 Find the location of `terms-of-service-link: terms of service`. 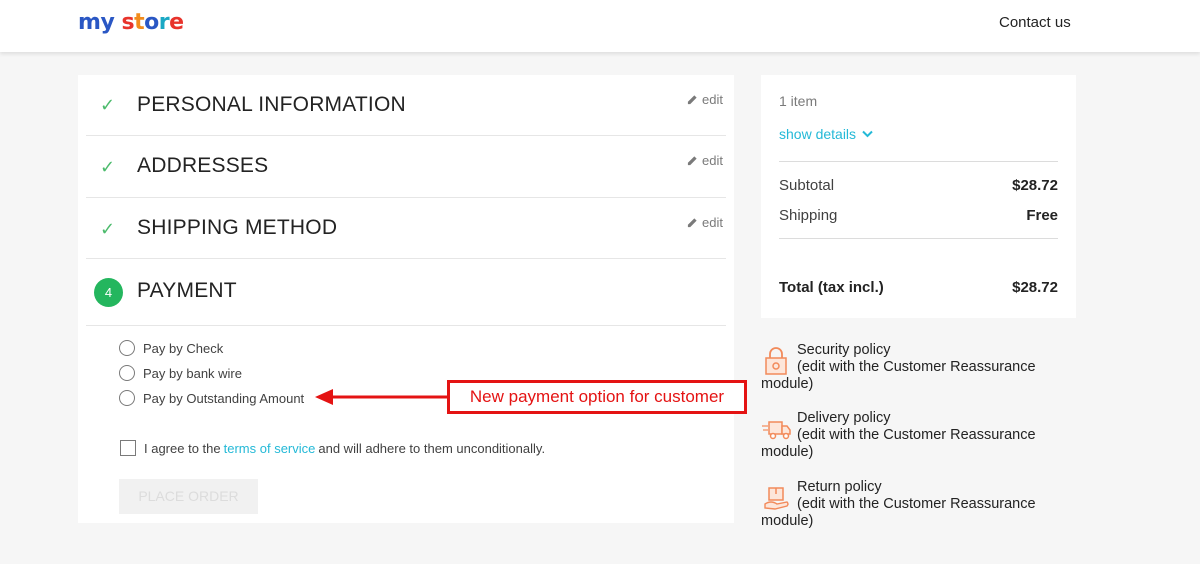

terms-of-service-link: terms of service is located at coordinates (270, 448).